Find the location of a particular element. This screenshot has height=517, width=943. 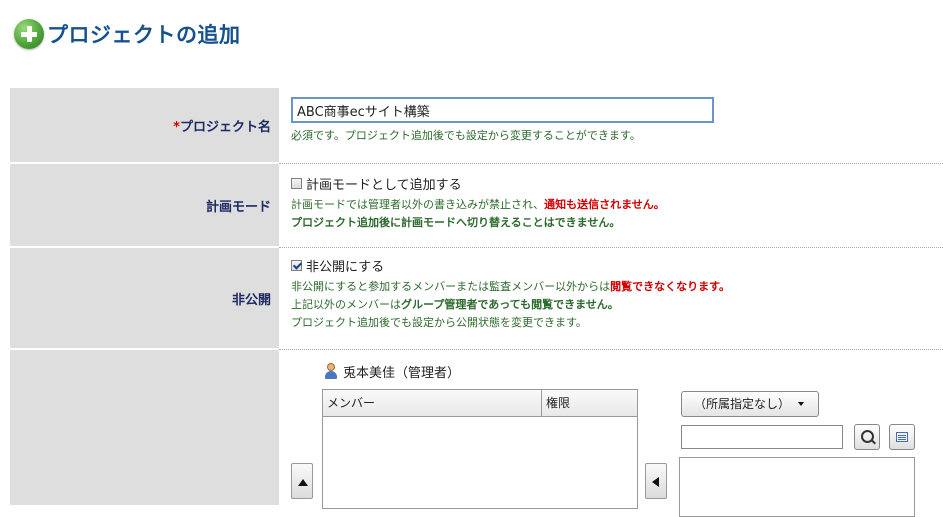

user-icon is located at coordinates (331, 371).